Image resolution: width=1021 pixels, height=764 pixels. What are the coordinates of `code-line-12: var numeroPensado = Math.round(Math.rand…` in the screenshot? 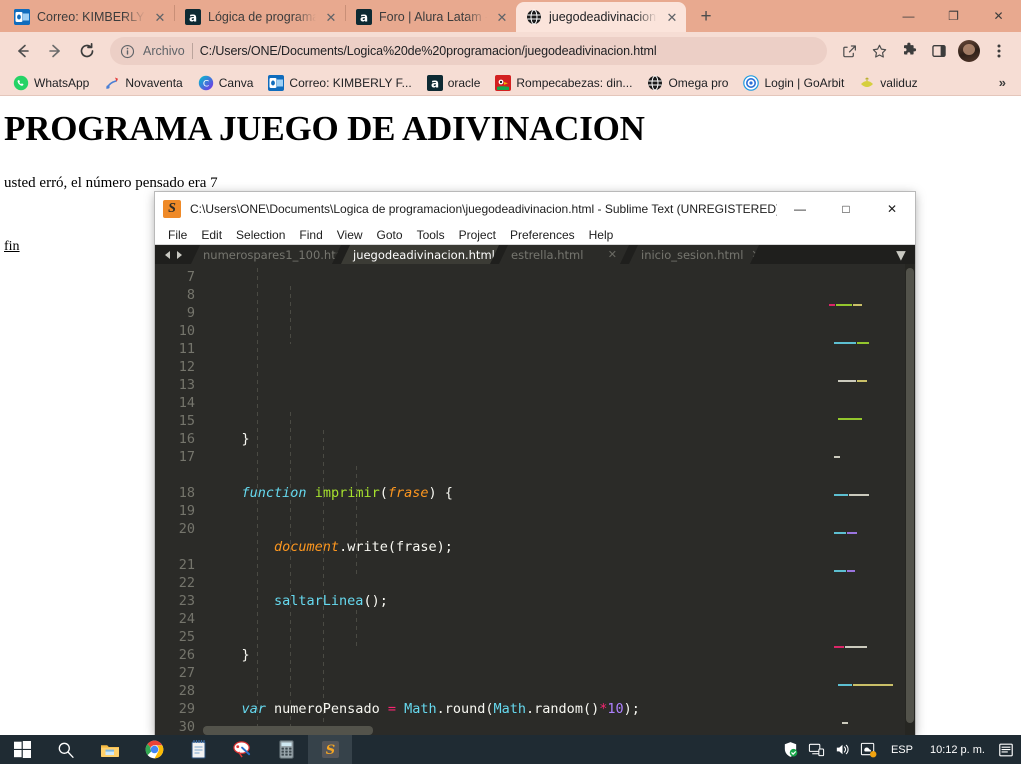 It's located at (440, 709).